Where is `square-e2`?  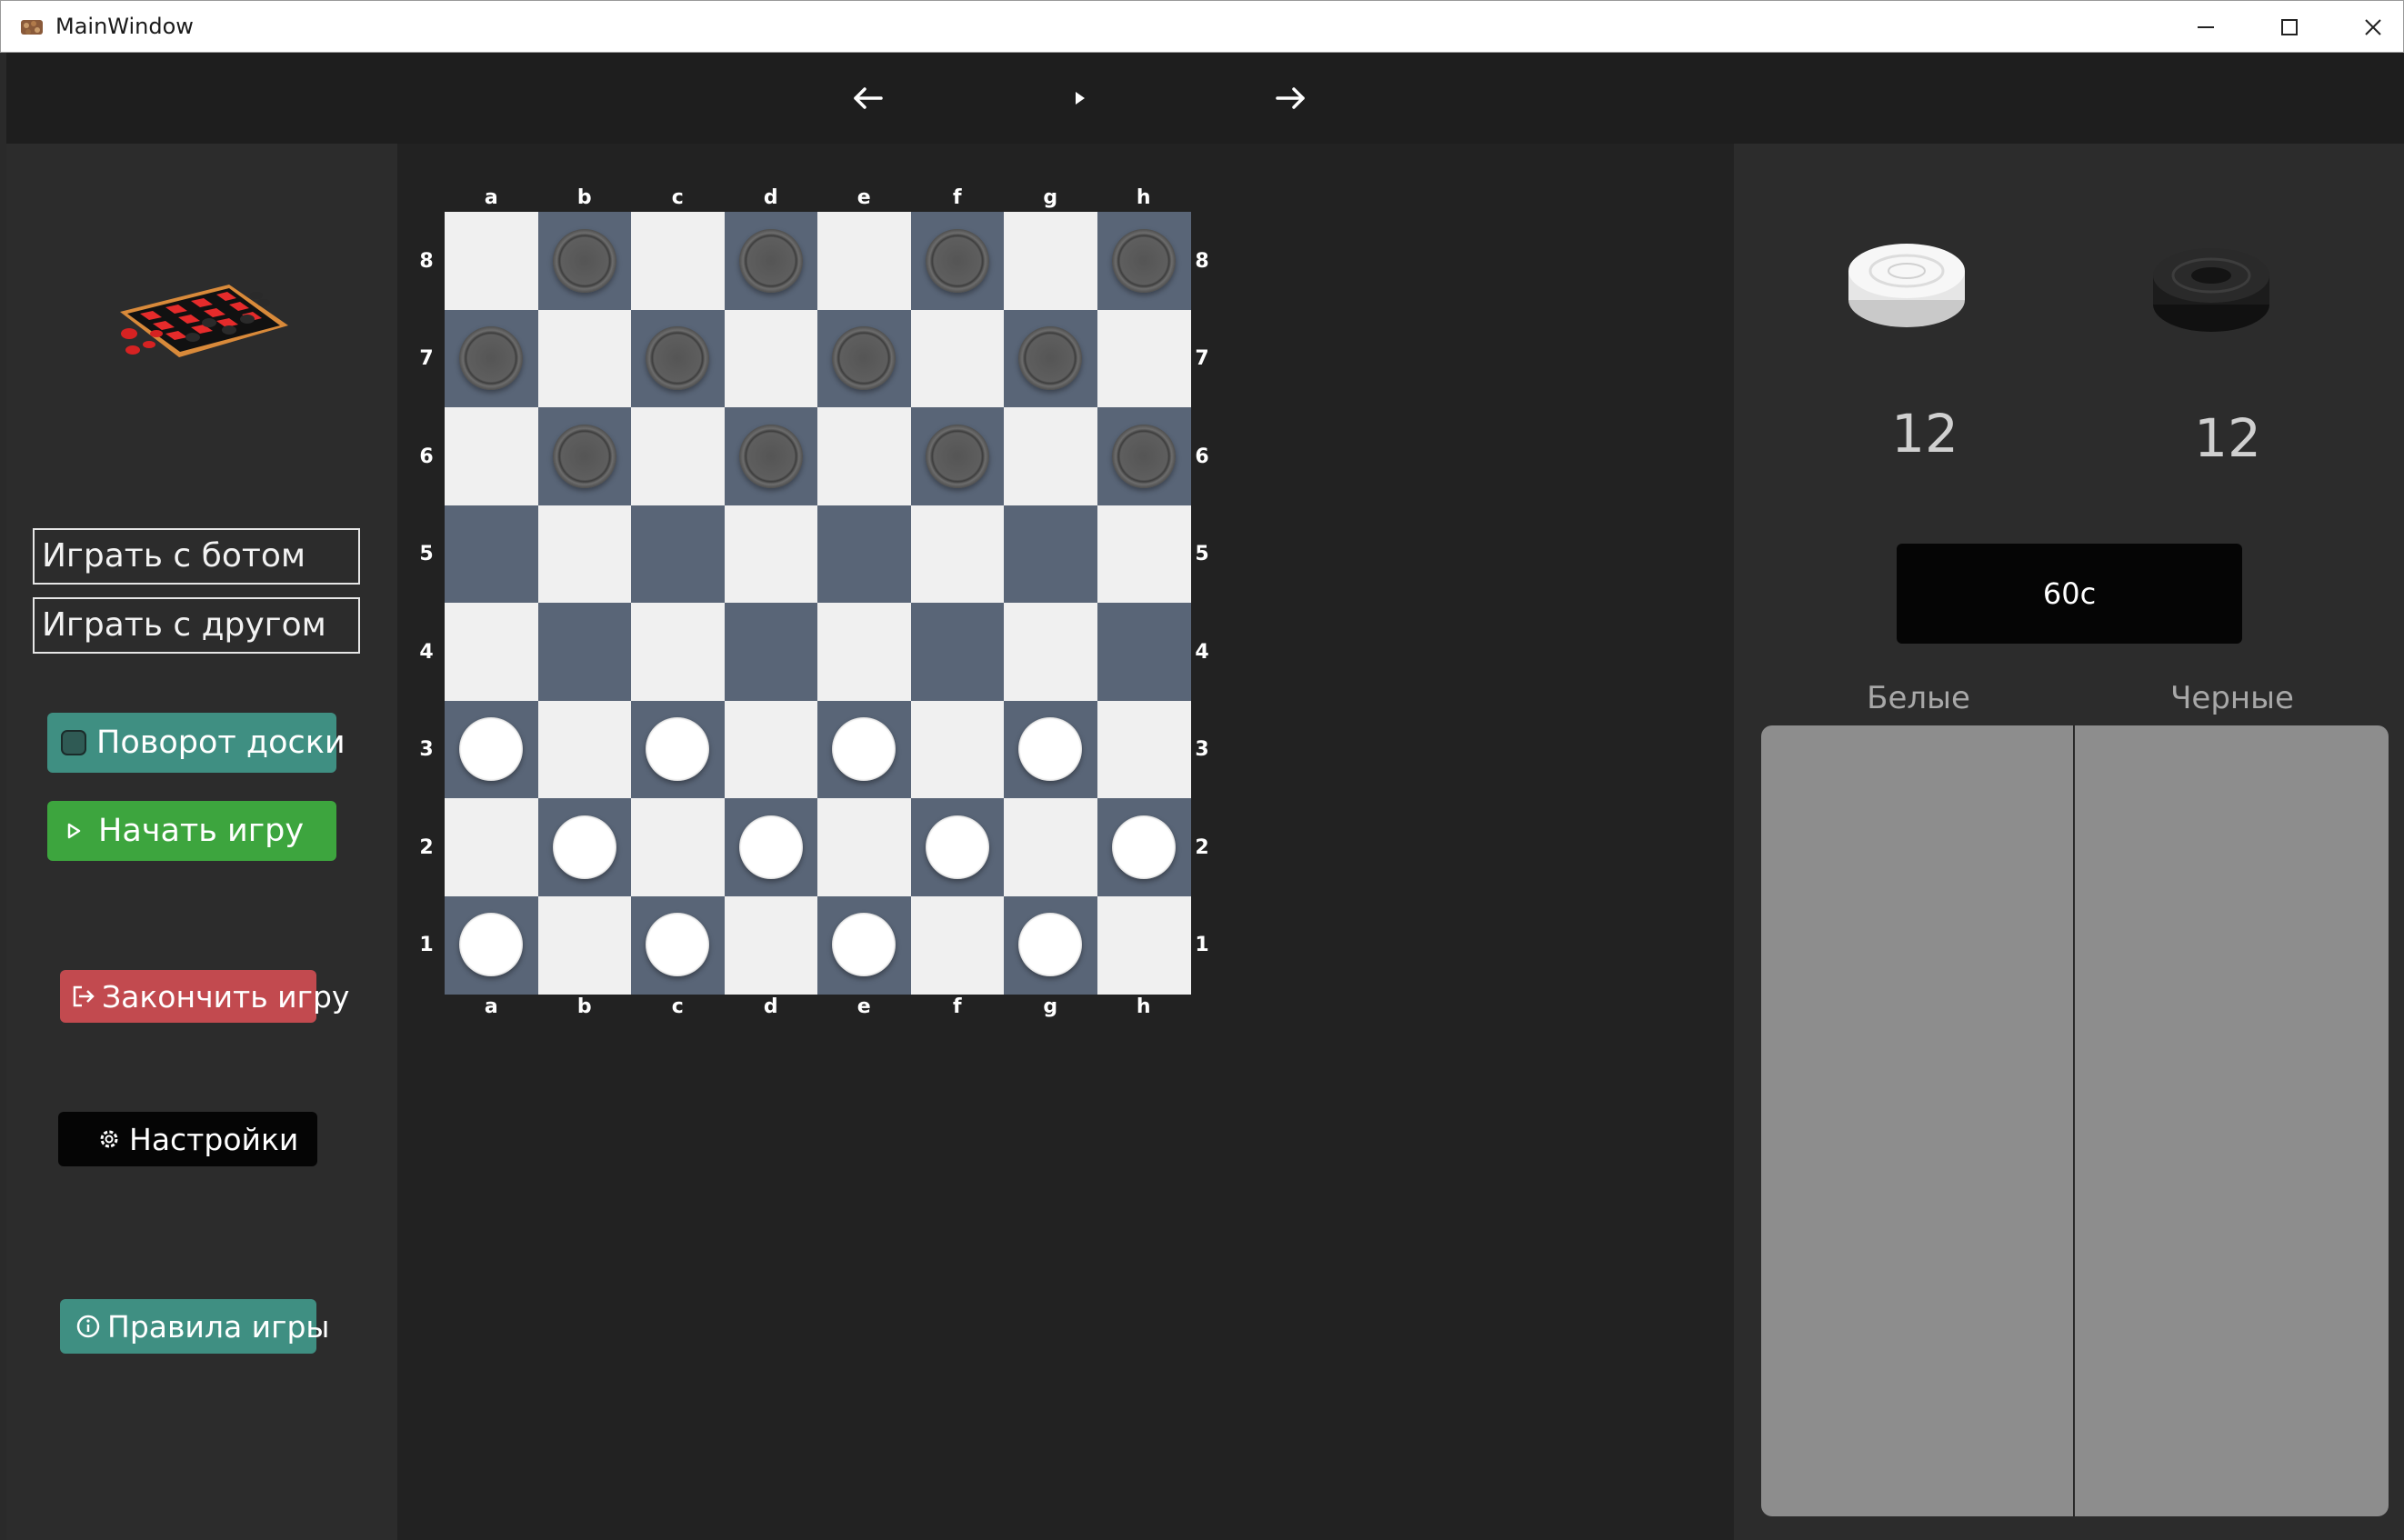
square-e2 is located at coordinates (864, 848).